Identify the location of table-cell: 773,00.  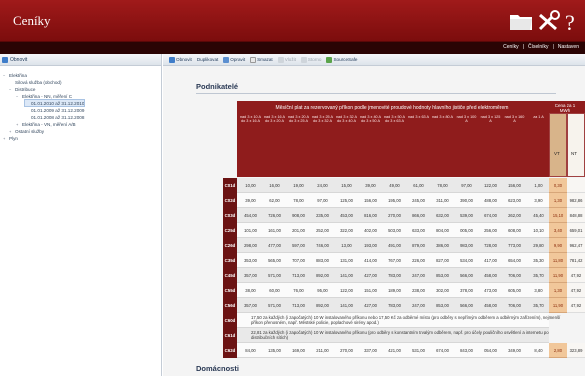
(514, 245).